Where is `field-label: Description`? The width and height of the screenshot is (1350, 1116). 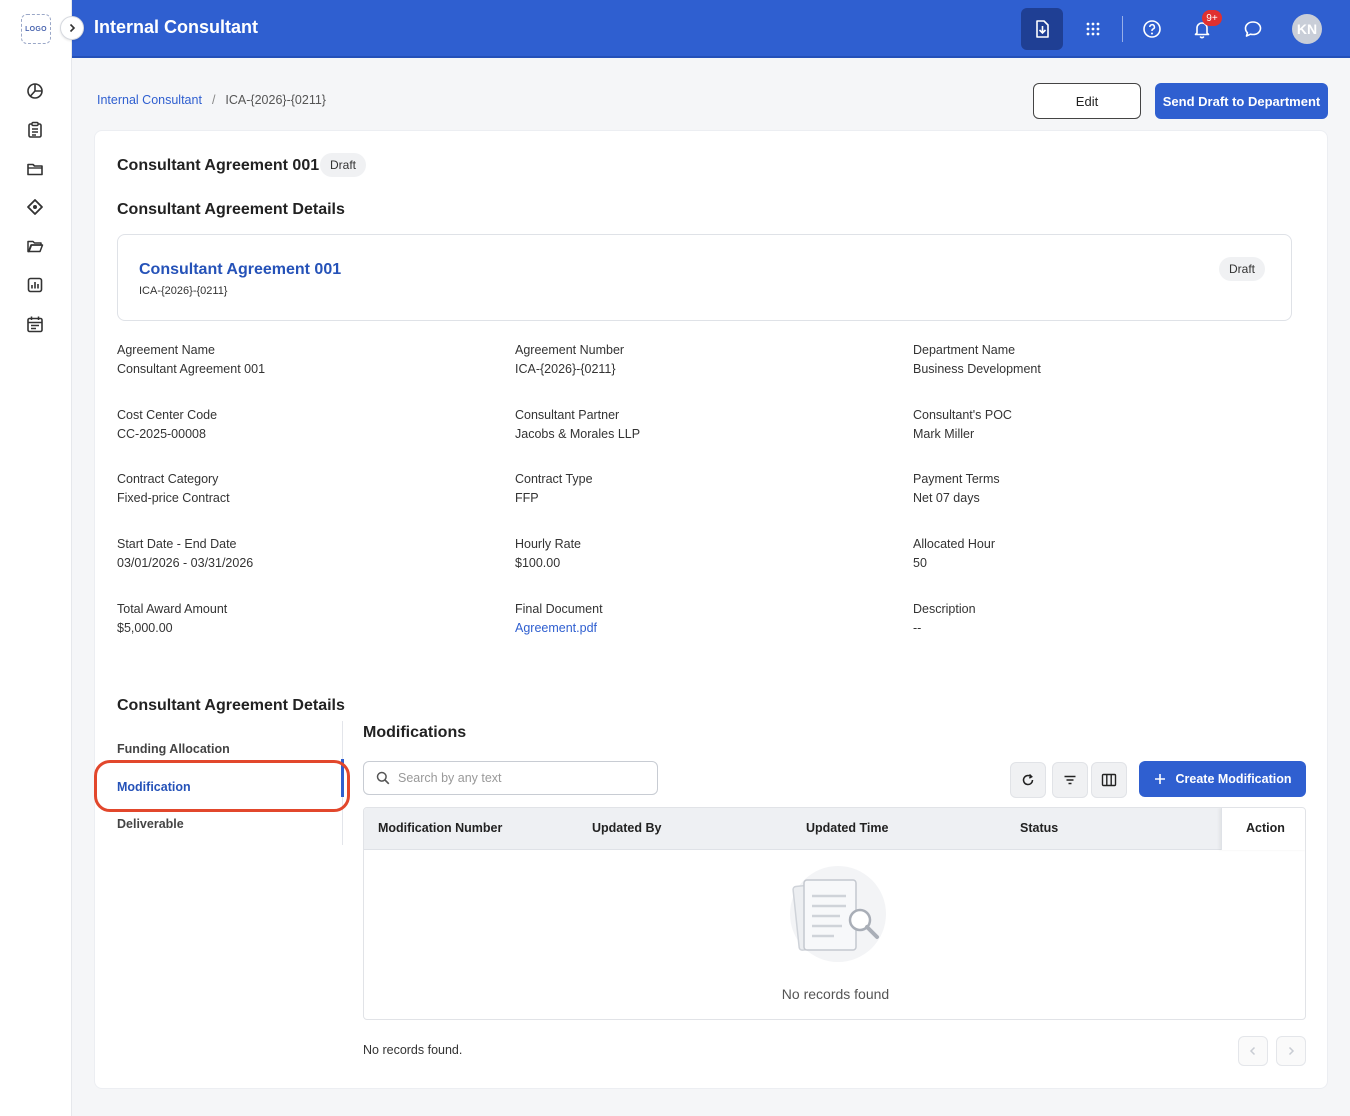 field-label: Description is located at coordinates (944, 609).